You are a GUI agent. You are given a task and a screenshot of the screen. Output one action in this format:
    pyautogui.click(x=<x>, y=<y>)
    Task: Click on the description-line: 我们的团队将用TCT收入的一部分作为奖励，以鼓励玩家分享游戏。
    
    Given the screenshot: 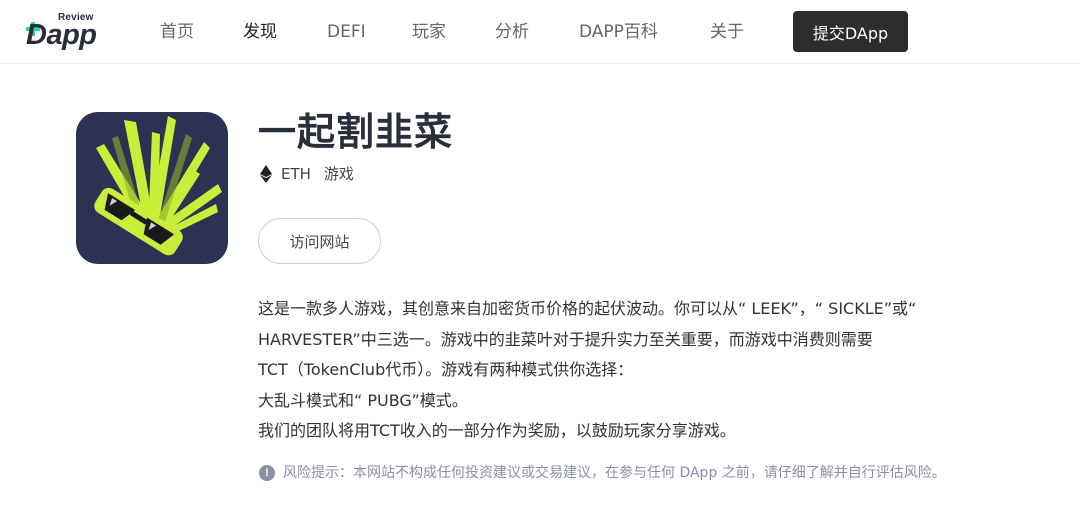 What is the action you would take?
    pyautogui.click(x=497, y=430)
    